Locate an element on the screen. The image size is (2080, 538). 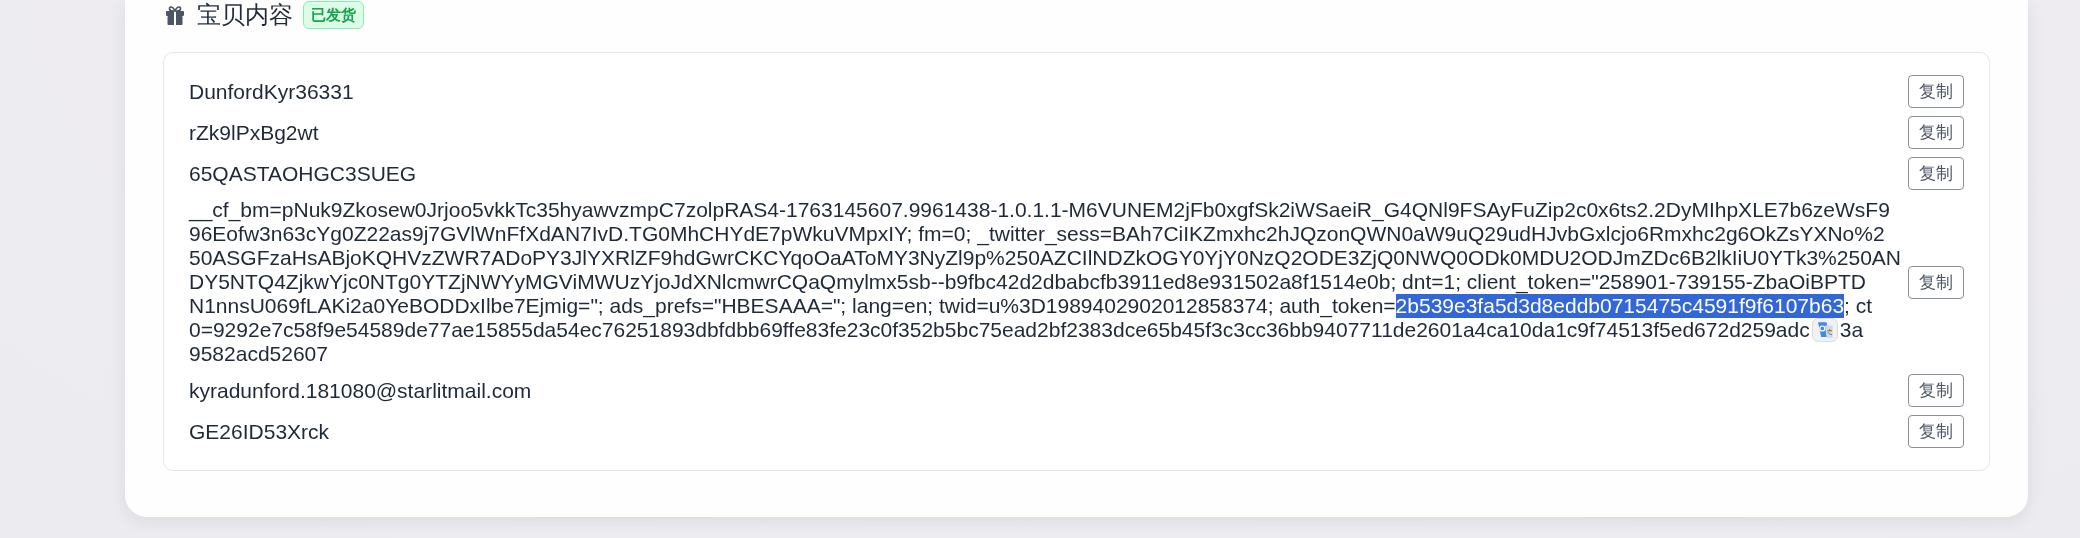
gift-icon is located at coordinates (175, 15).